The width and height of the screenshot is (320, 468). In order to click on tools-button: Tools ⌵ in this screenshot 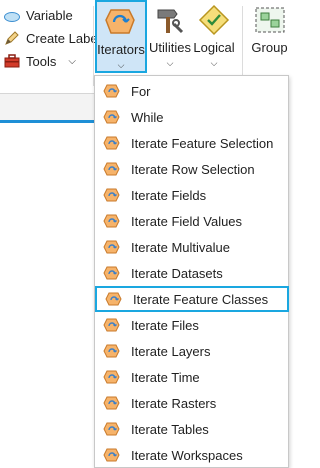, I will do `click(40, 61)`.